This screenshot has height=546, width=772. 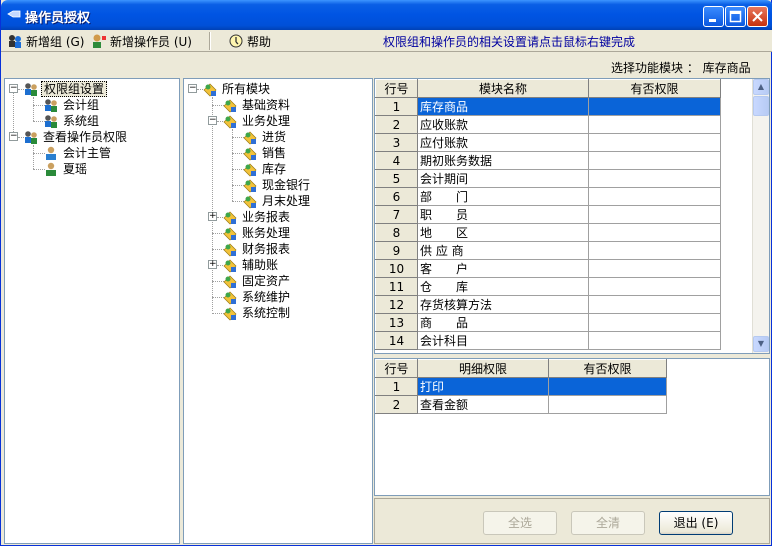 I want to click on tree-node-purchase: 进货, so click(x=265, y=137).